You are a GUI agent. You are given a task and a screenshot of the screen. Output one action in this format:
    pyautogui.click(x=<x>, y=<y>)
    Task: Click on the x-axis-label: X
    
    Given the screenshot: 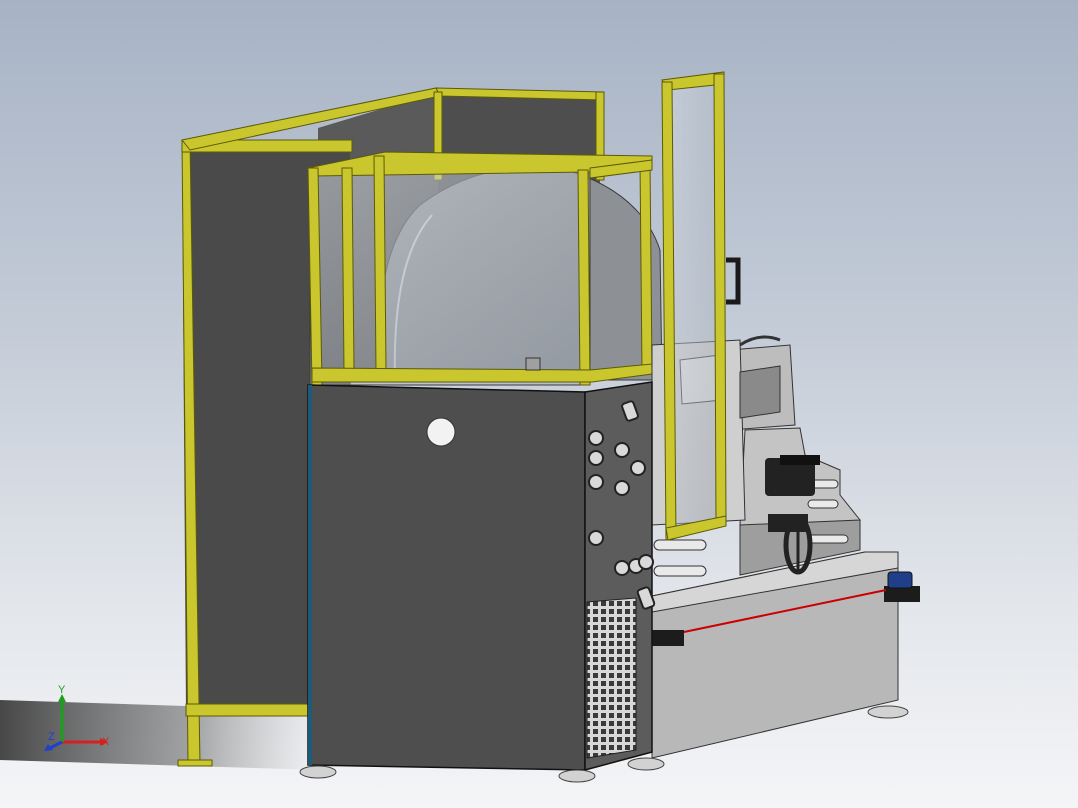 What is the action you would take?
    pyautogui.click(x=106, y=742)
    